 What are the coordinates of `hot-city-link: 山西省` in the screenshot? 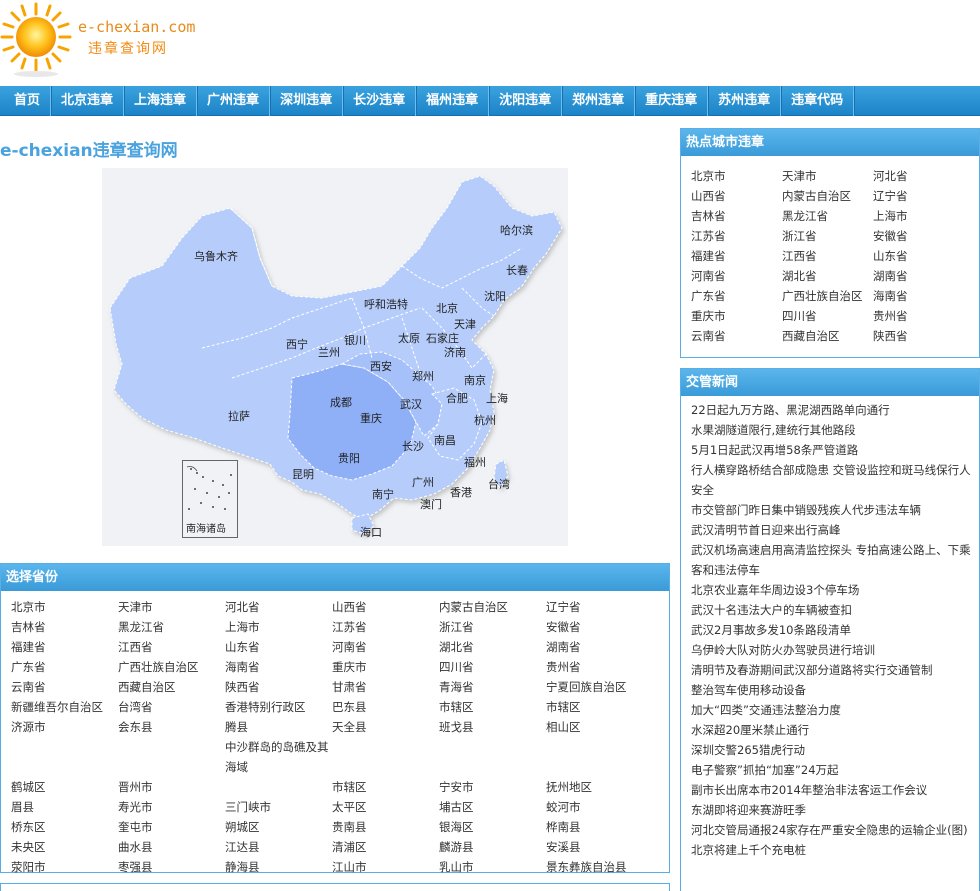 It's located at (736, 196).